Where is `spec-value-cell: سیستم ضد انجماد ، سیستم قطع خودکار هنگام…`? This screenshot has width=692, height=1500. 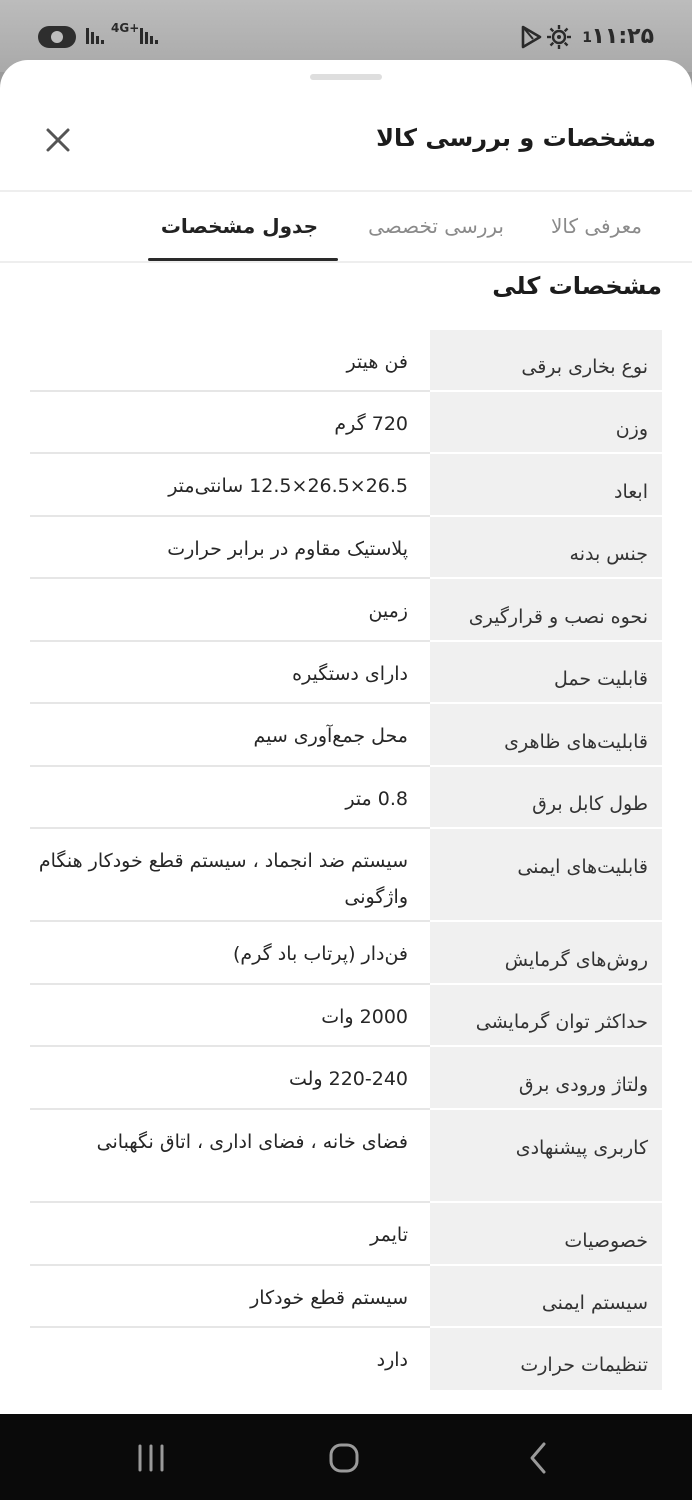 spec-value-cell: سیستم ضد انجماد ، سیستم قطع خودکار هنگام… is located at coordinates (230, 875).